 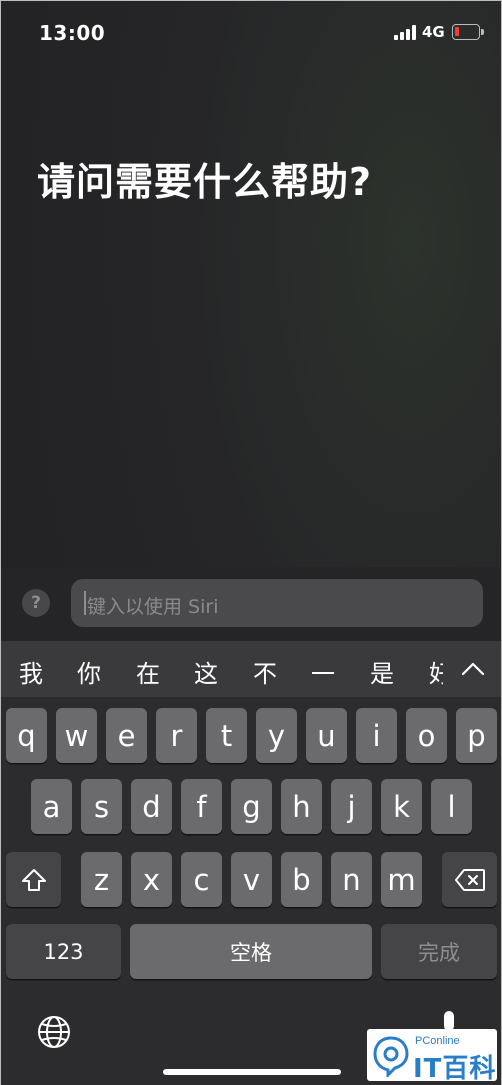 I want to click on key-i: i, so click(x=376, y=735).